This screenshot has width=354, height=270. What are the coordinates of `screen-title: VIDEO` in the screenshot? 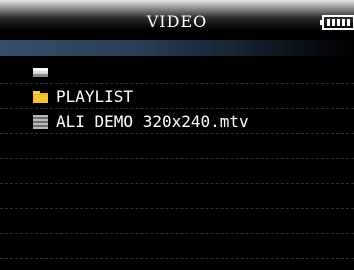 It's located at (177, 21).